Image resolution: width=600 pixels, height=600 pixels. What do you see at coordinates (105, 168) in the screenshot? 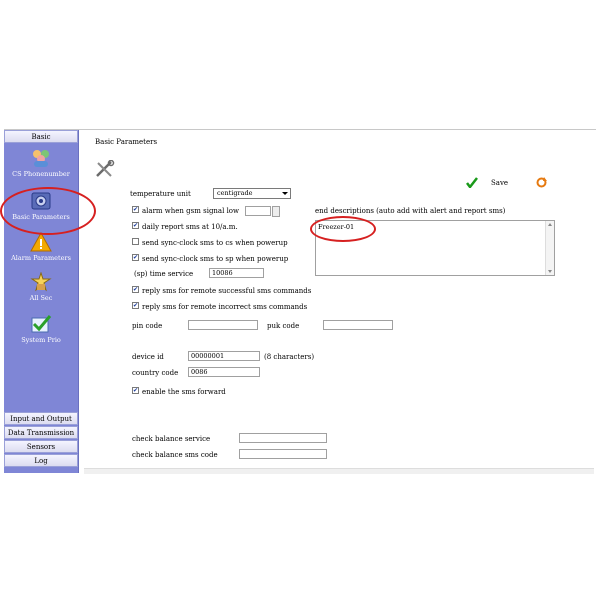
I see `tools-icon` at bounding box center [105, 168].